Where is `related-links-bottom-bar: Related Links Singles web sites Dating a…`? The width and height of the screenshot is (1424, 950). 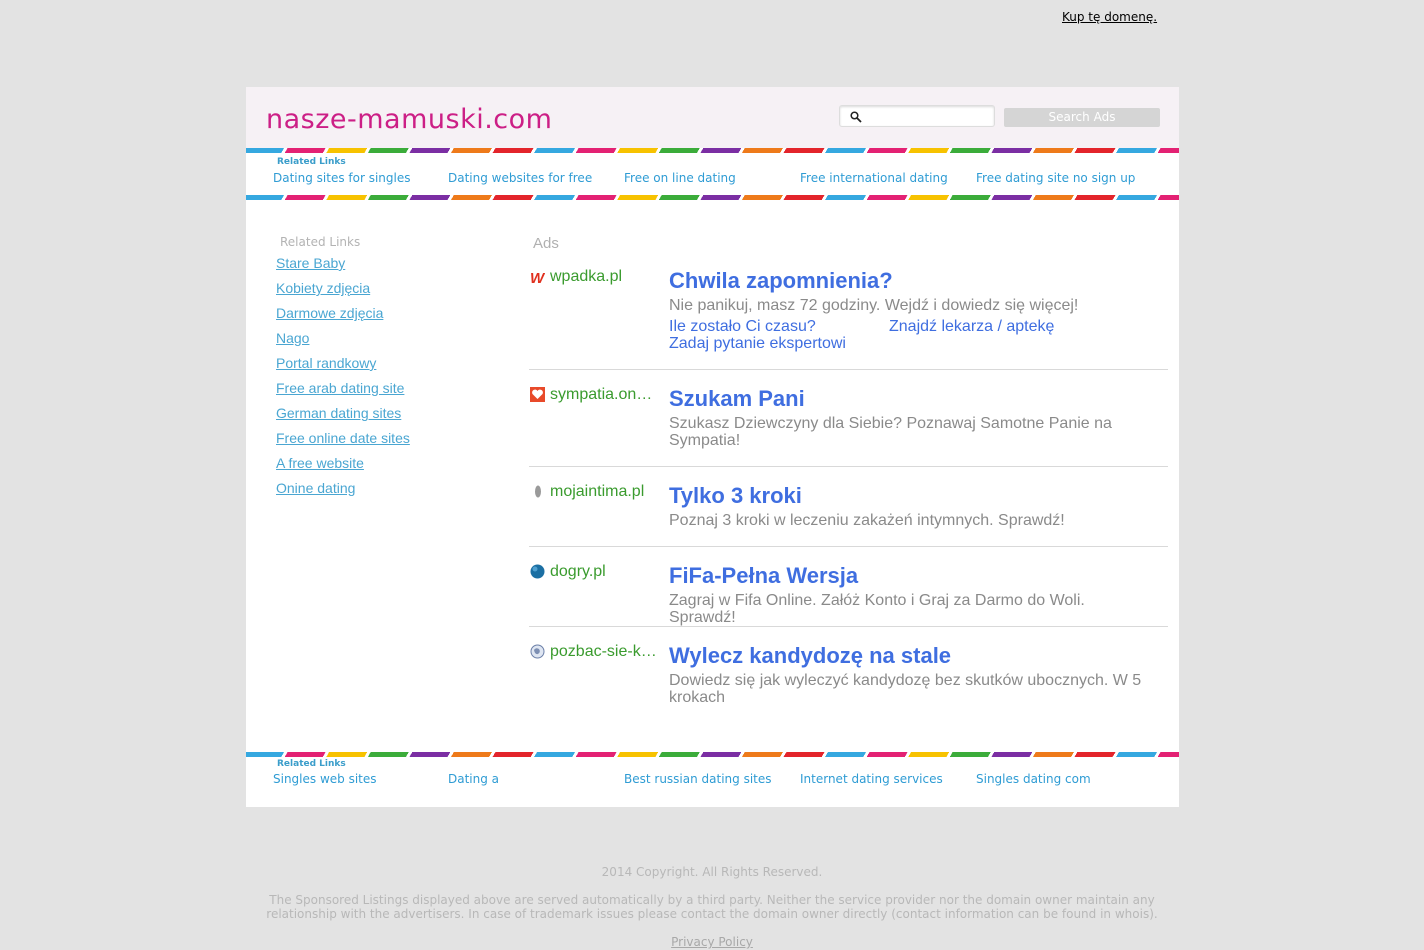 related-links-bottom-bar: Related Links Singles web sites Dating a… is located at coordinates (712, 779).